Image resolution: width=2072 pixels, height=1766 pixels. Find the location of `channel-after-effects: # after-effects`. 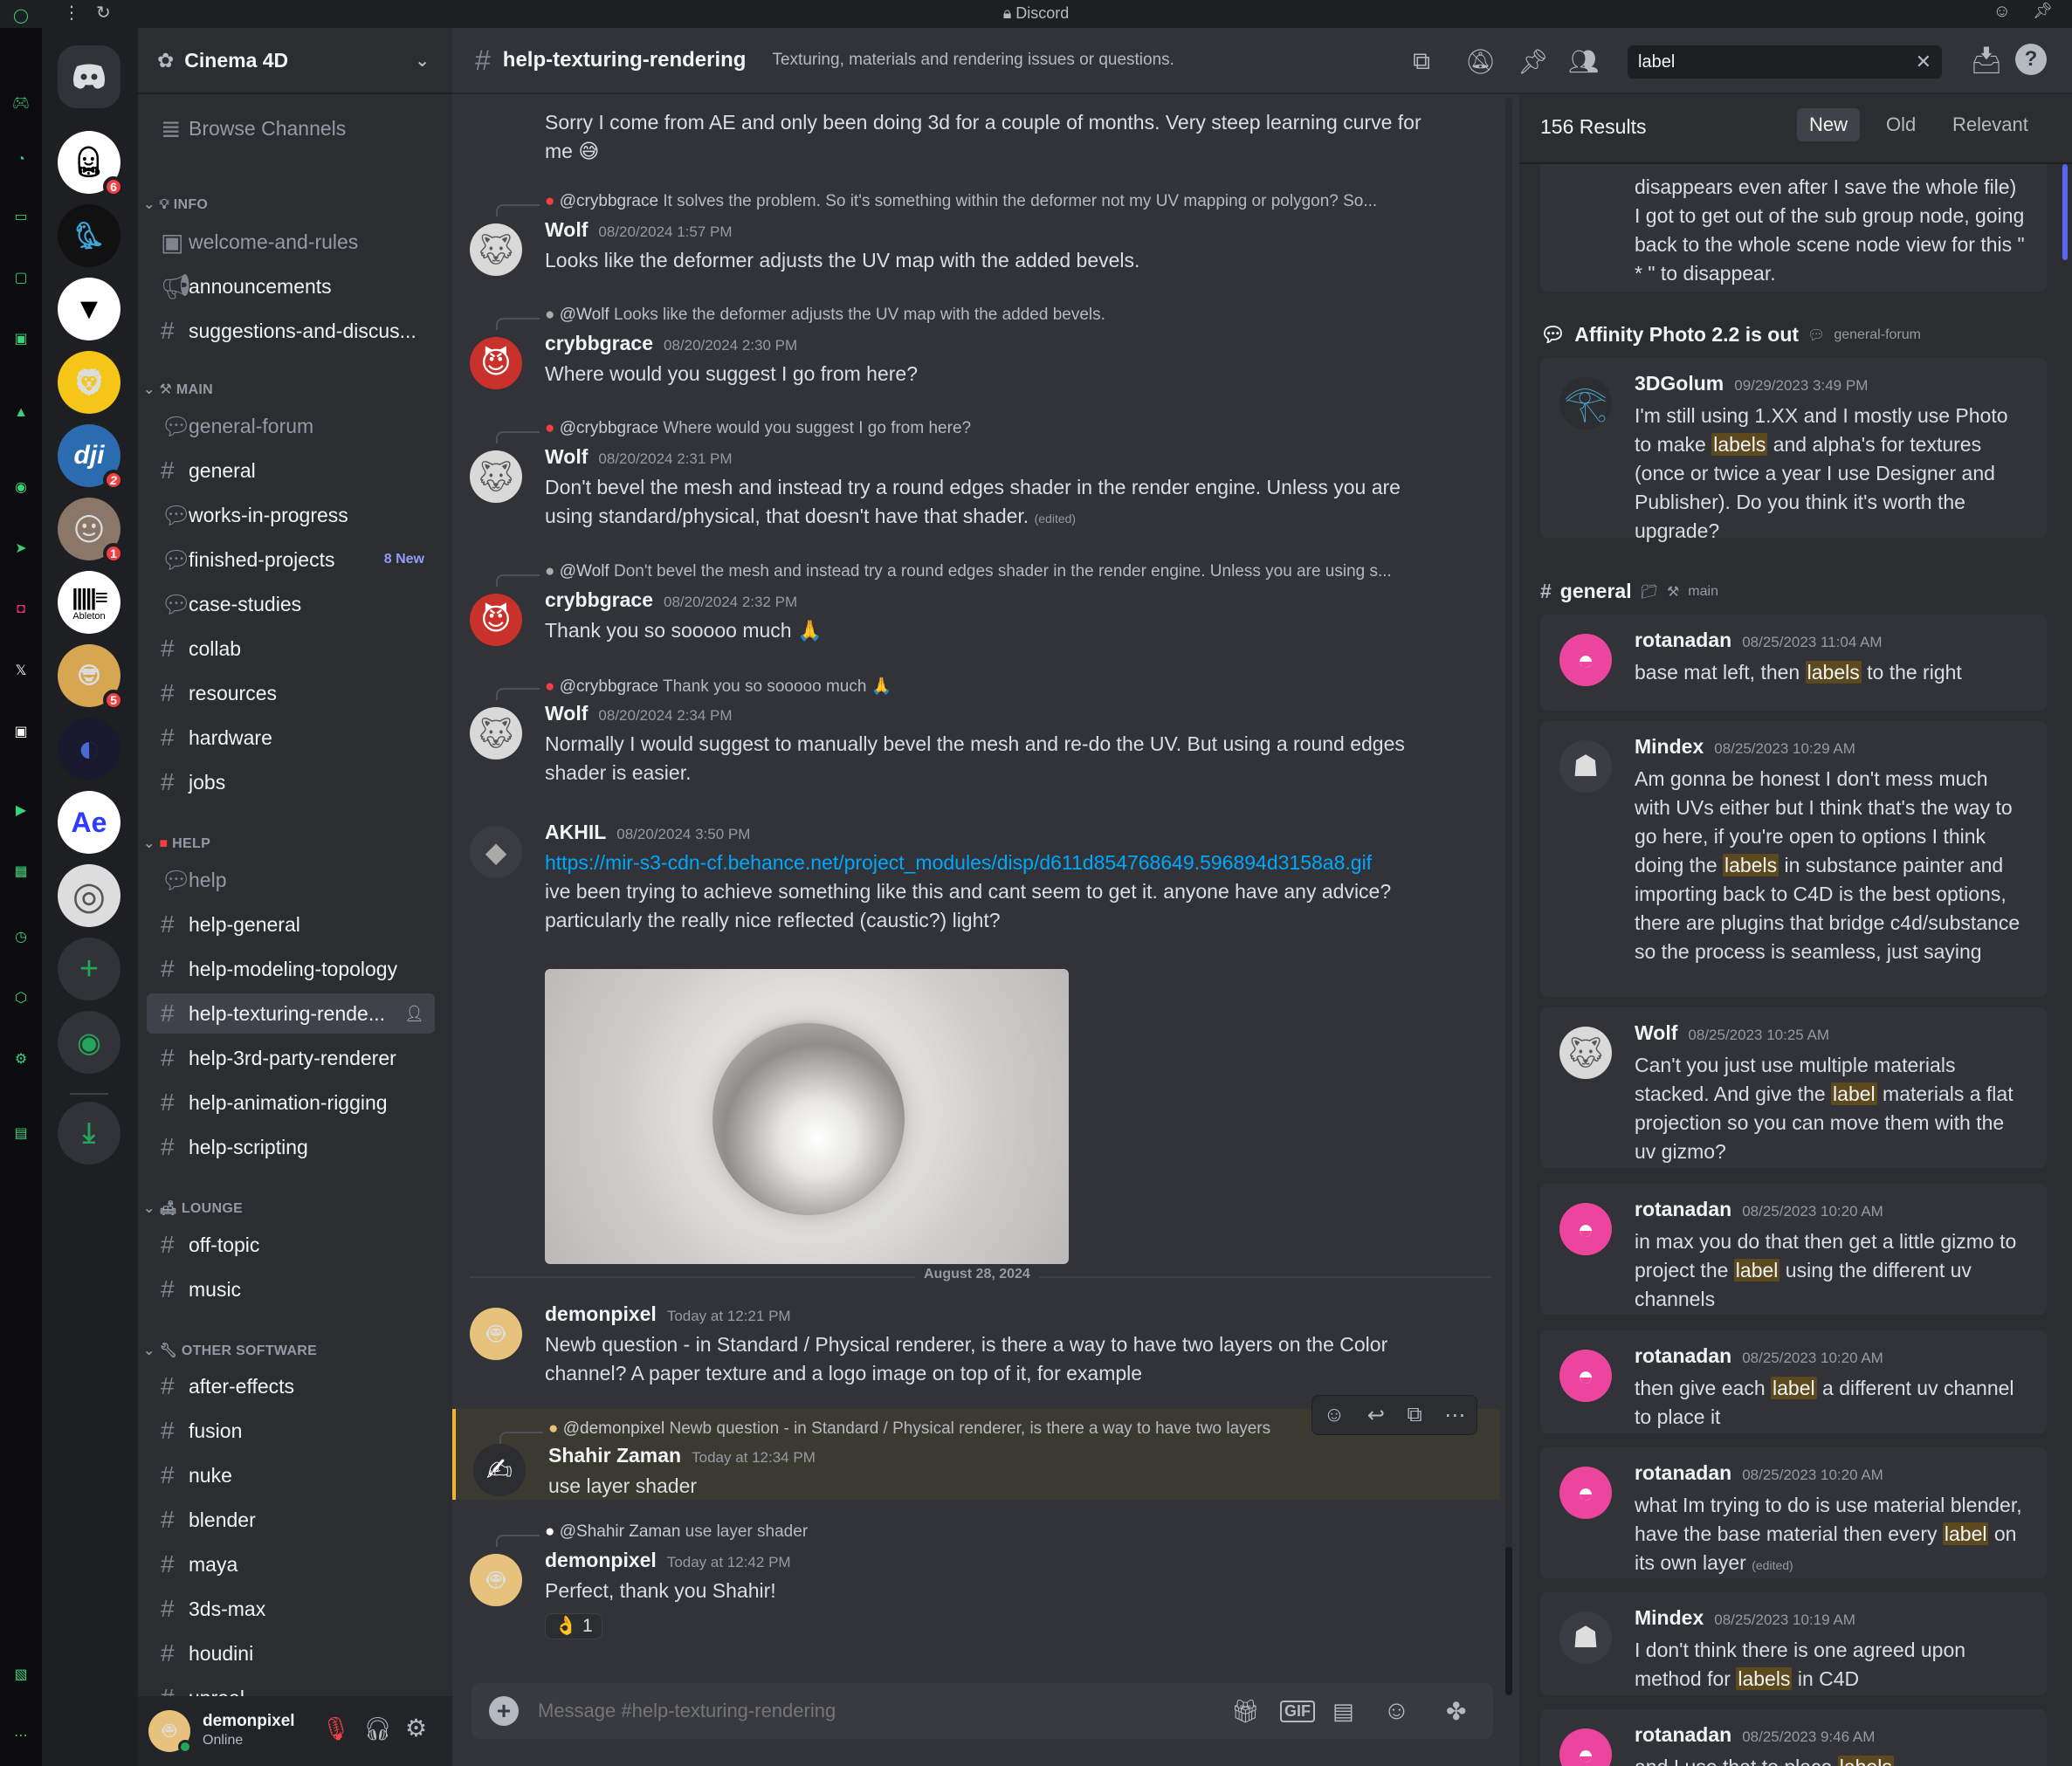

channel-after-effects: # after-effects is located at coordinates (291, 1386).